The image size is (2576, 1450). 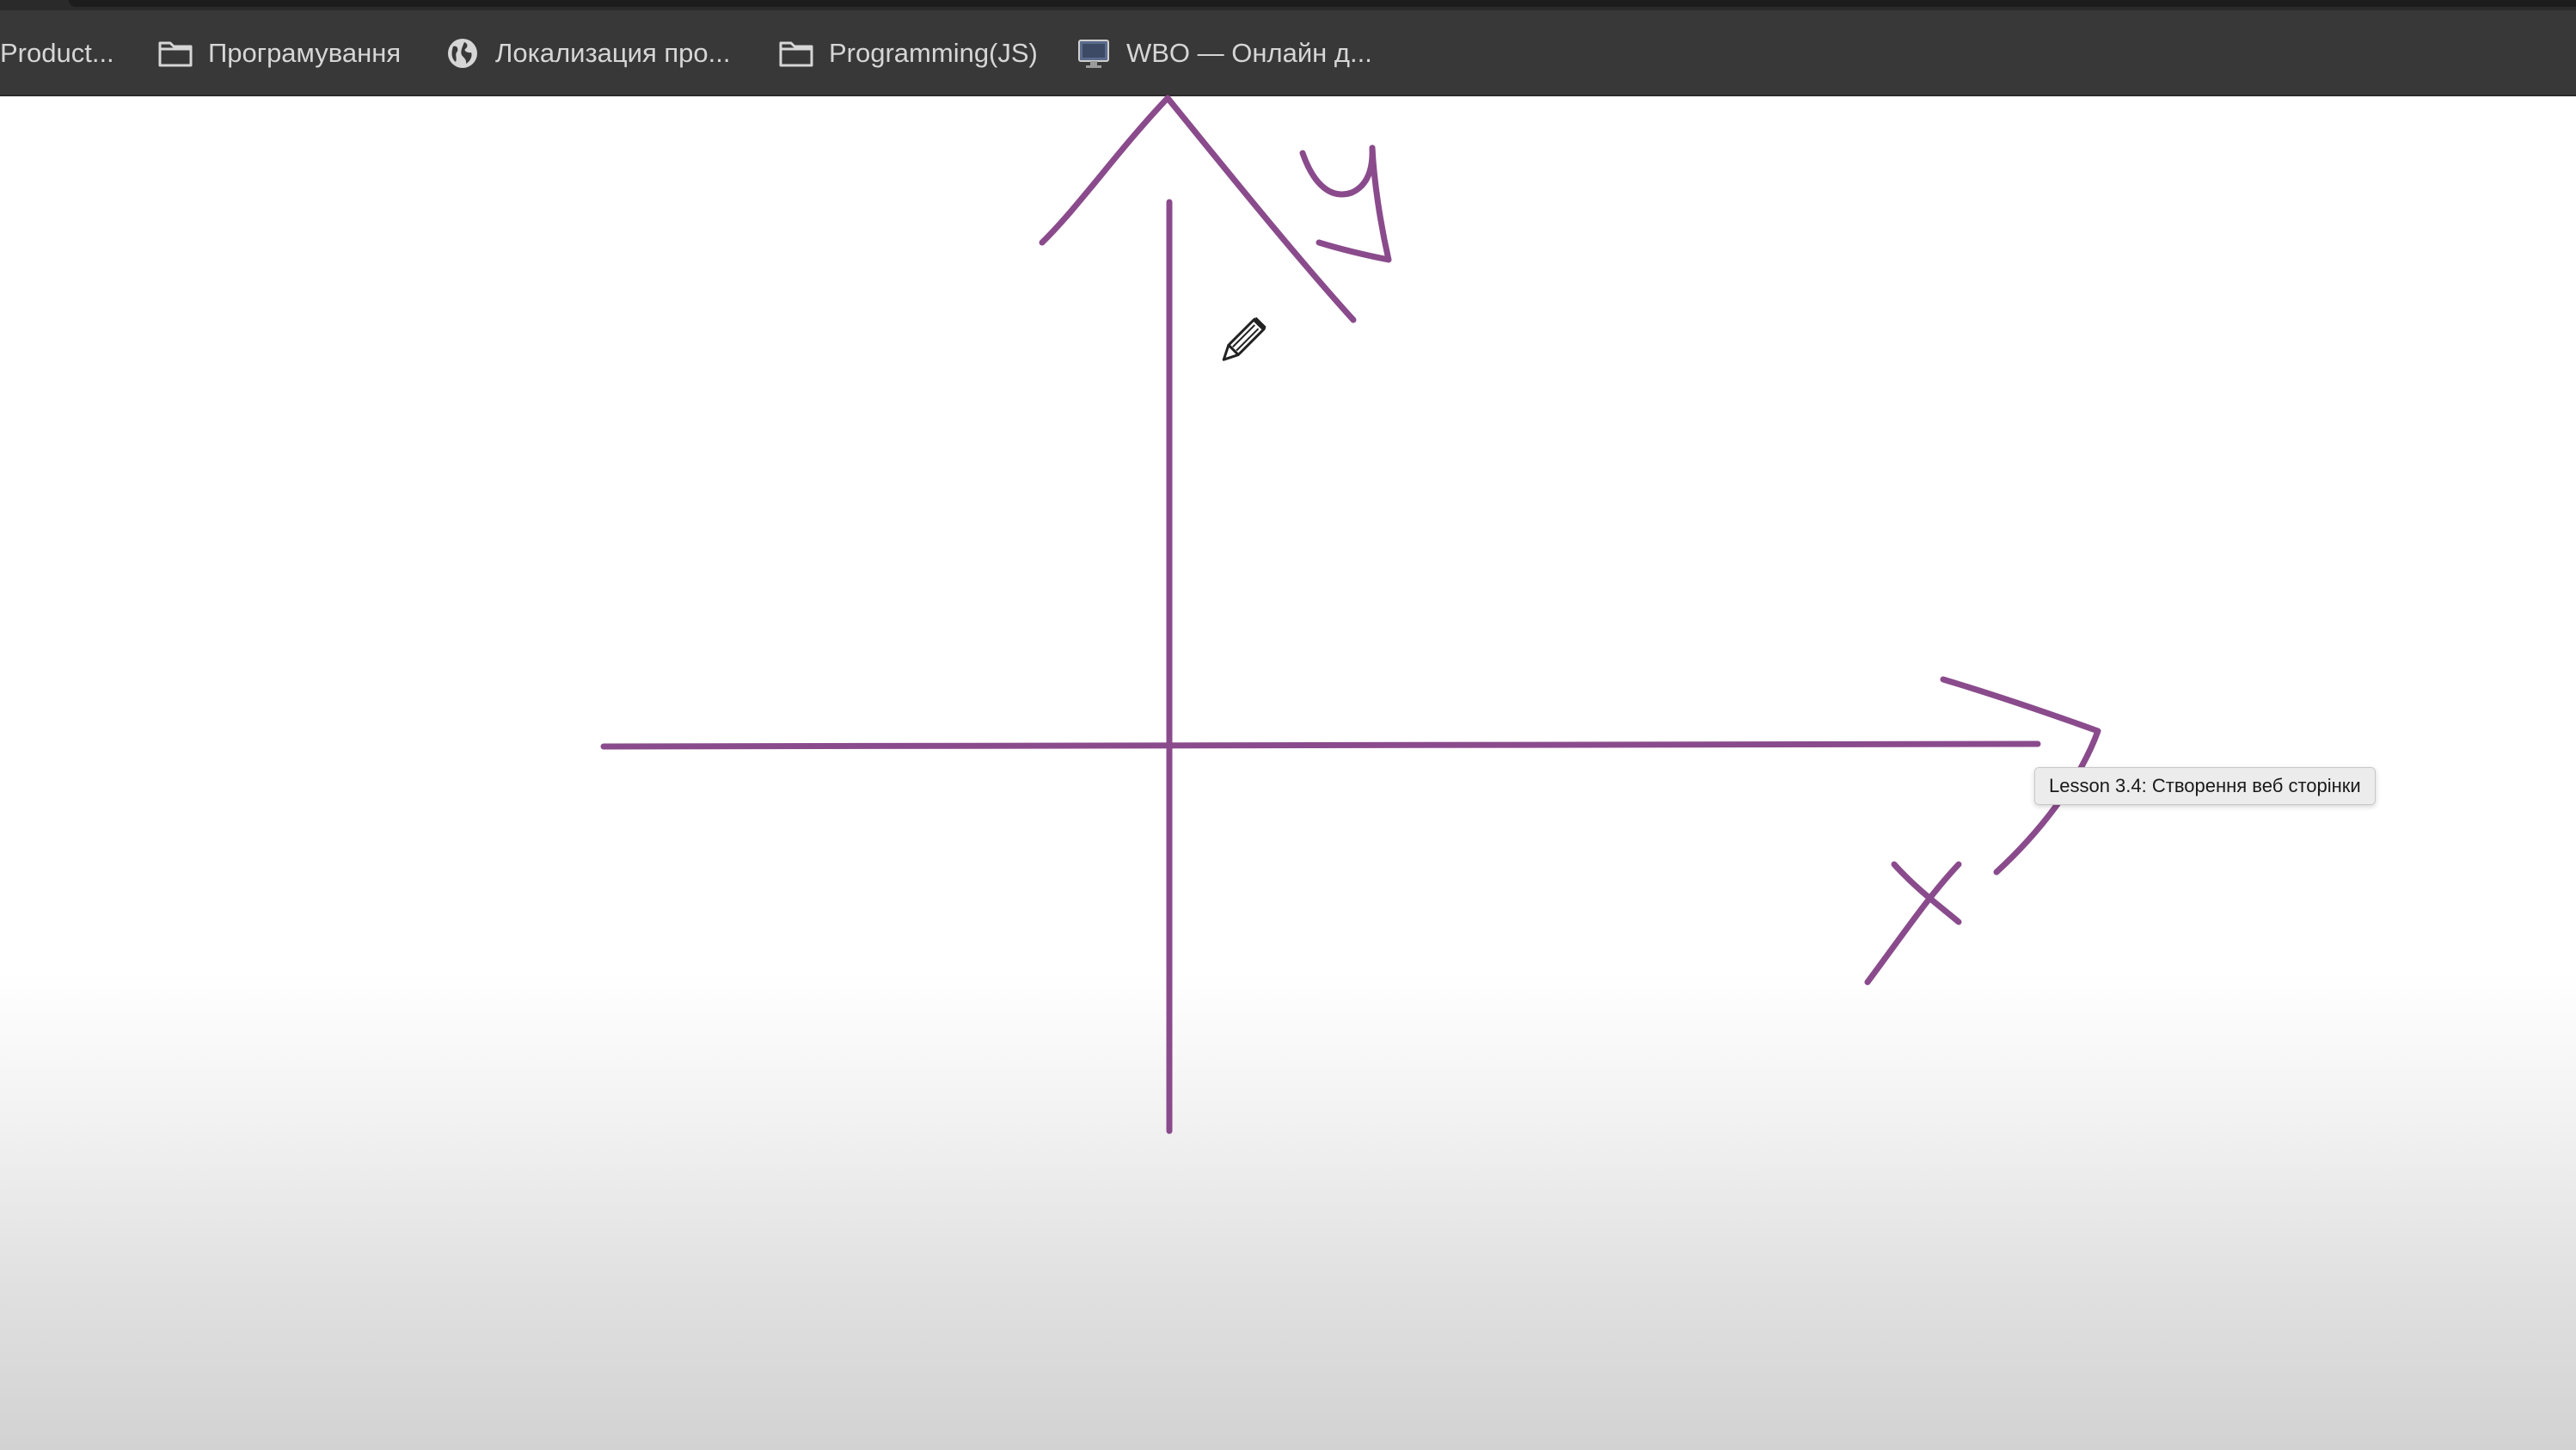 What do you see at coordinates (1338, 171) in the screenshot?
I see `y-axis-label-stroke` at bounding box center [1338, 171].